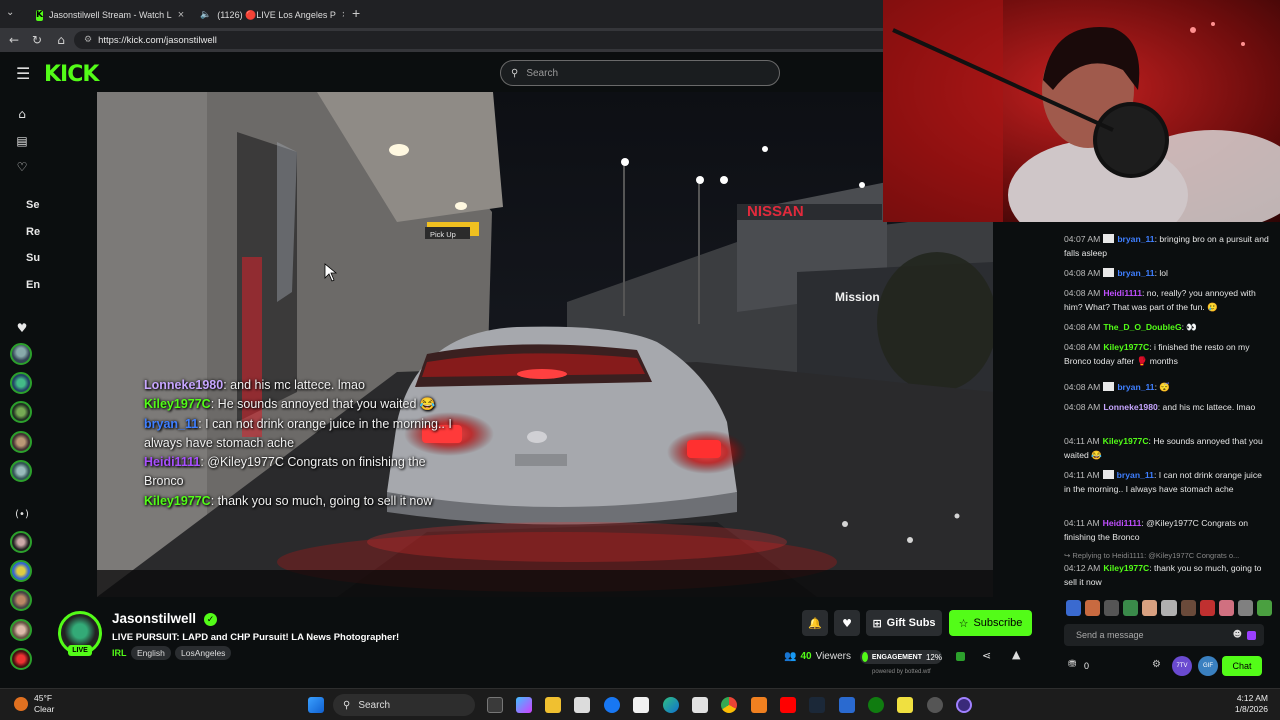 This screenshot has width=1280, height=720. I want to click on calculator-icon, so click(700, 705).